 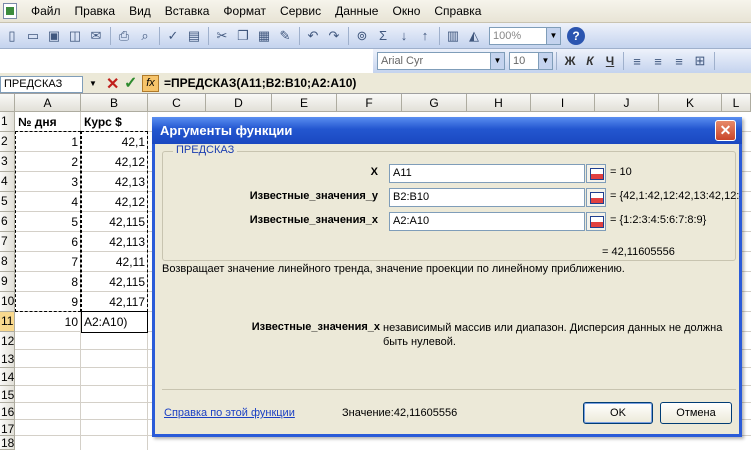 What do you see at coordinates (7, 394) in the screenshot?
I see `row-header: 15` at bounding box center [7, 394].